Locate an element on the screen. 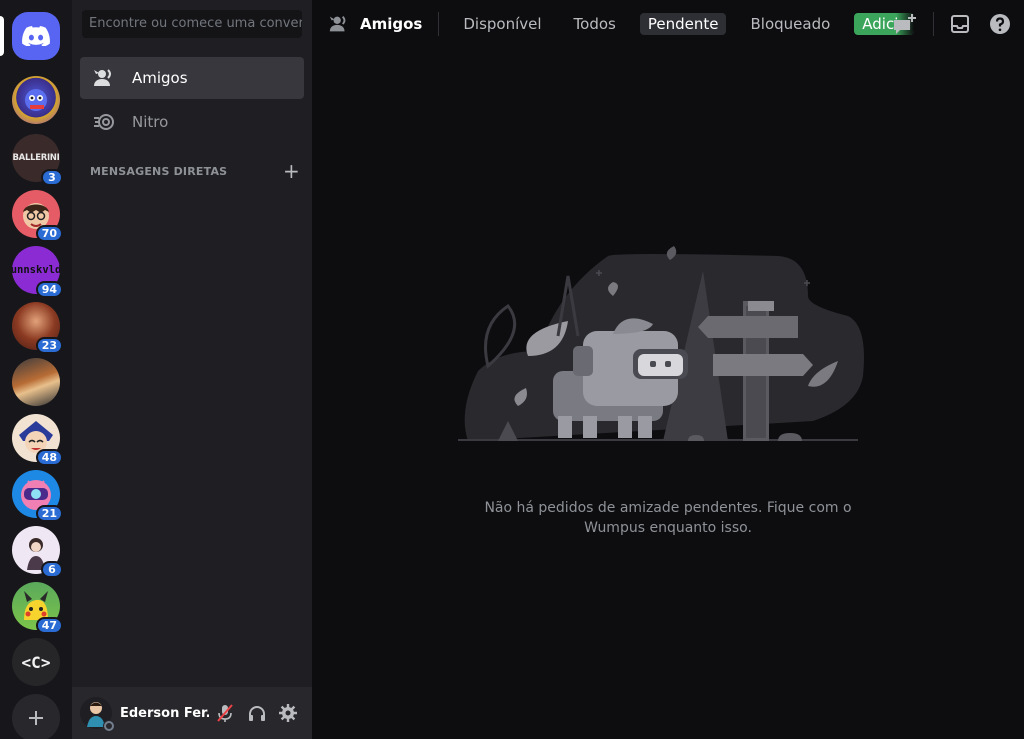  new-group-dm-button is located at coordinates (905, 24).